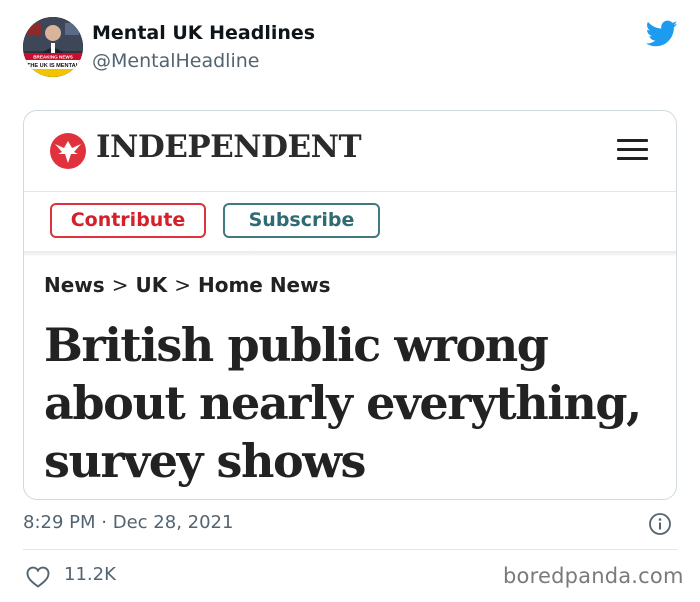  I want to click on footer-divider, so click(350, 549).